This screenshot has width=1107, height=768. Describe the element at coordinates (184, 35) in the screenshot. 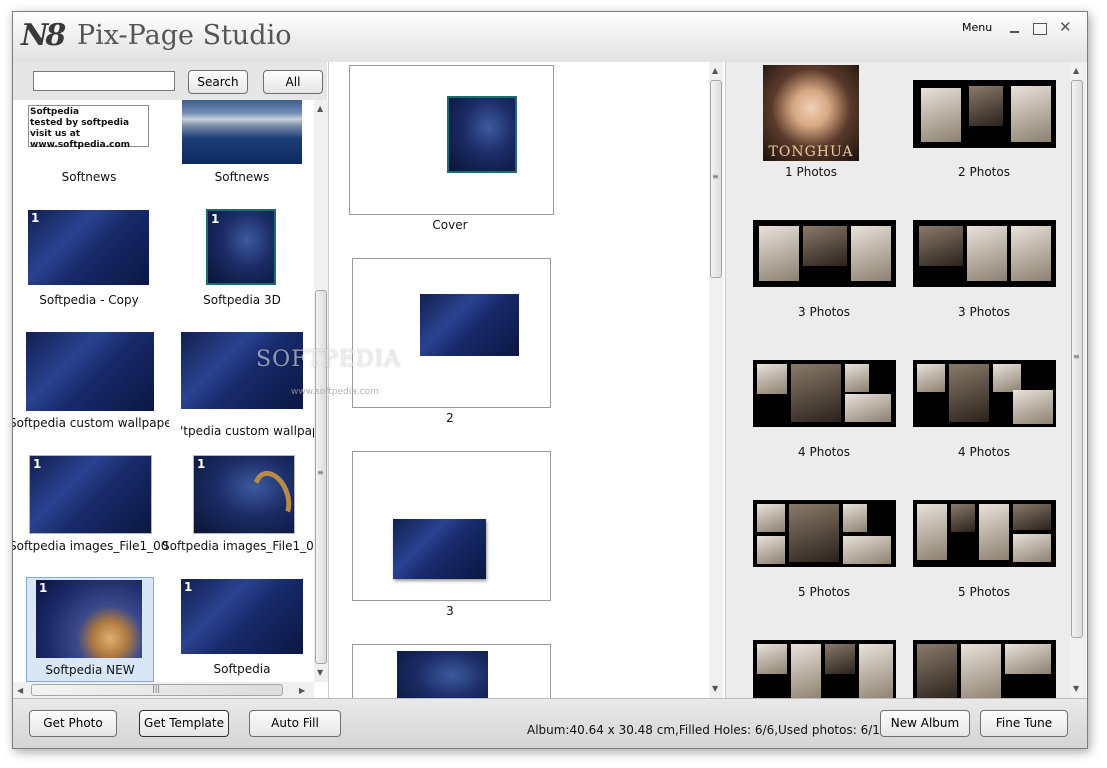

I see `app-title: Pix-Page Studio` at that location.